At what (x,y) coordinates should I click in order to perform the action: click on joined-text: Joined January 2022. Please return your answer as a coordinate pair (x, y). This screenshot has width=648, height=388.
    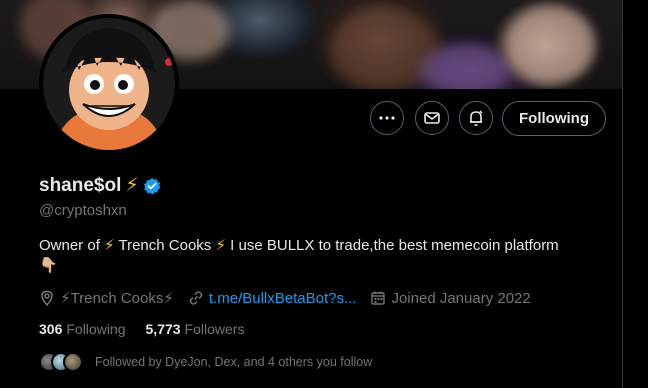
    Looking at the image, I should click on (461, 298).